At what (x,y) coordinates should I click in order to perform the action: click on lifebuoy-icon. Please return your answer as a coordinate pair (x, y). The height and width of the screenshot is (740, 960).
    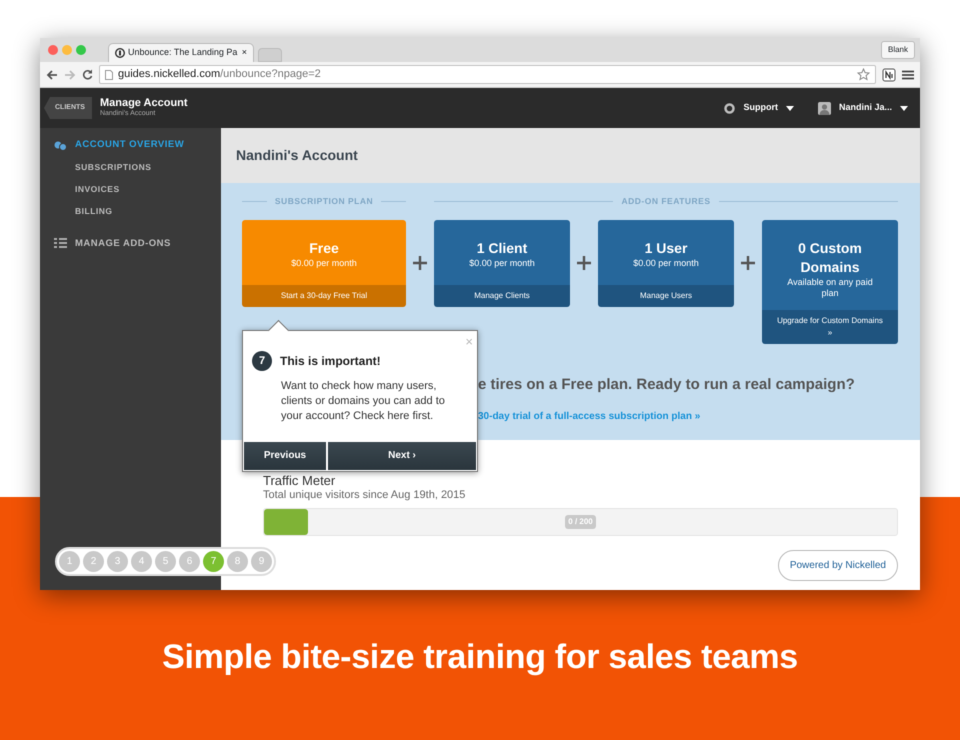
    Looking at the image, I should click on (730, 108).